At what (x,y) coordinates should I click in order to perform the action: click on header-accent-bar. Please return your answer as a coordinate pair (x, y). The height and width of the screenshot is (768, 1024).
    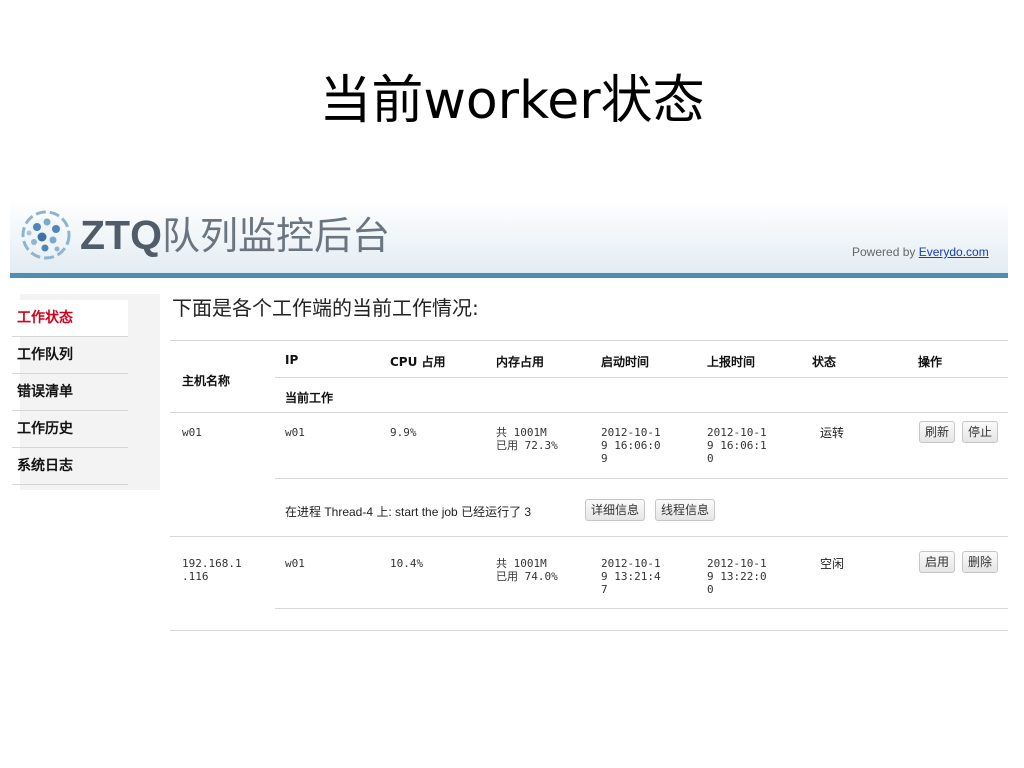
    Looking at the image, I should click on (509, 275).